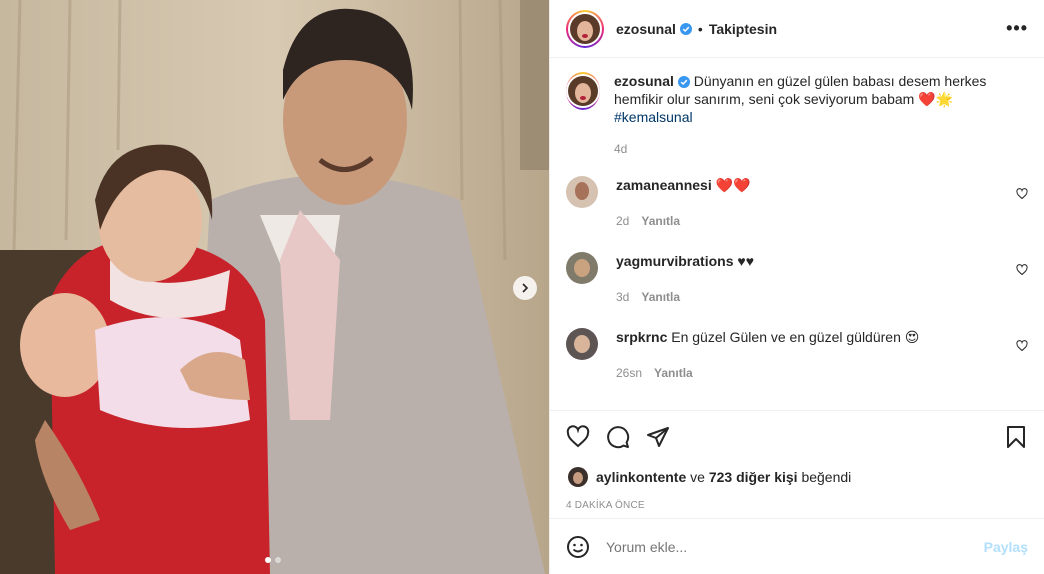  Describe the element at coordinates (745, 261) in the screenshot. I see `comment-text: ♥♥` at that location.